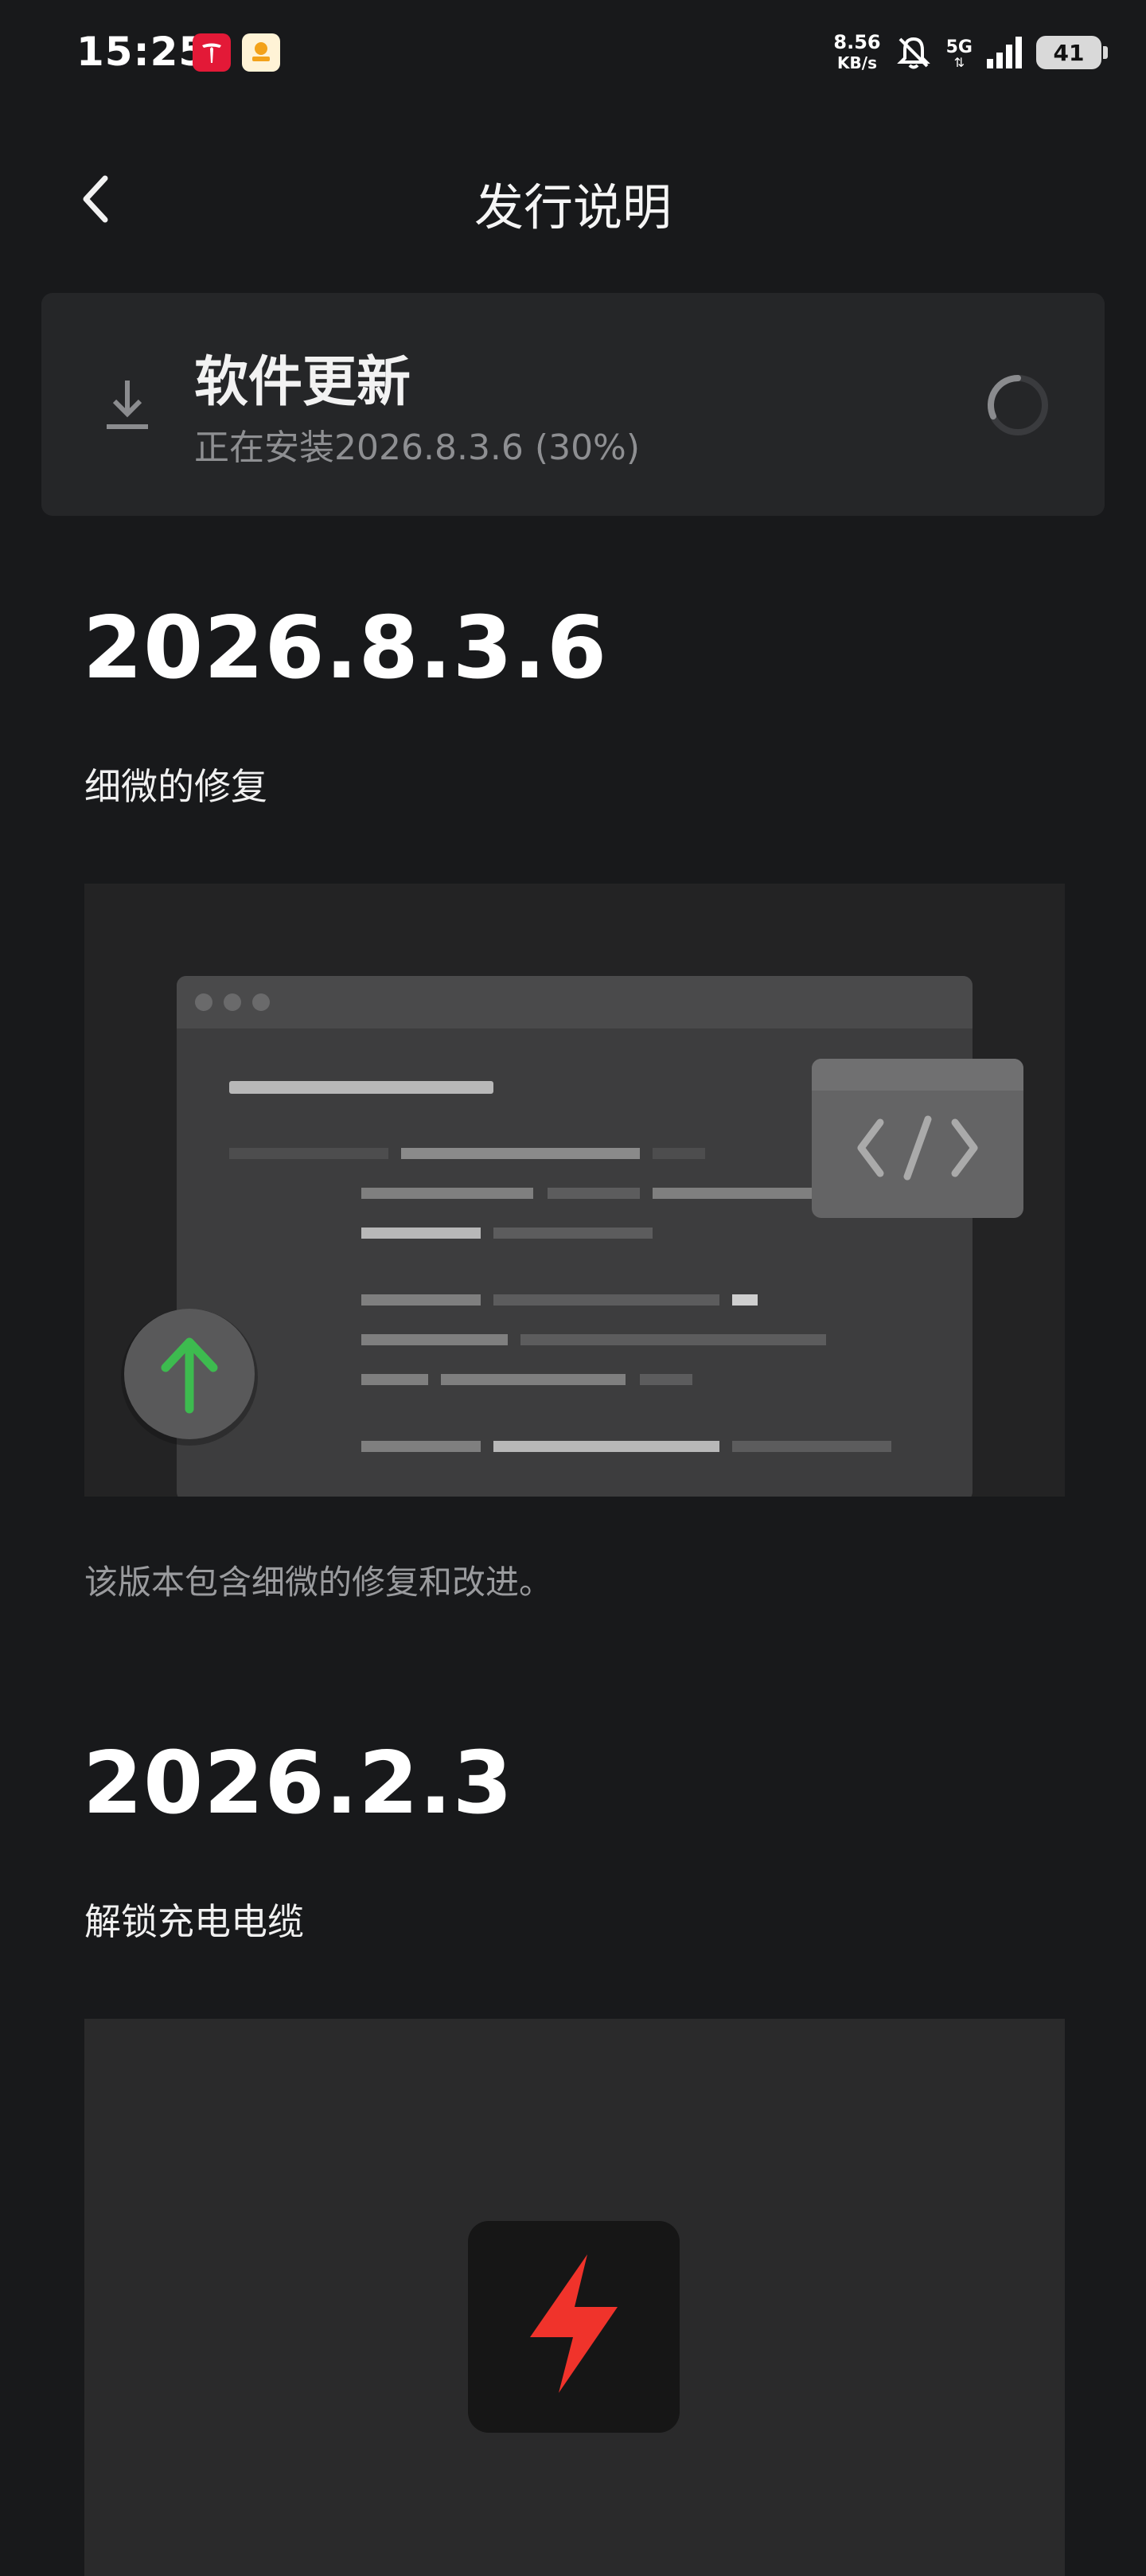  I want to click on software-update-card: 软件更新 正在安装2026.8.3.6 (30%), so click(573, 404).